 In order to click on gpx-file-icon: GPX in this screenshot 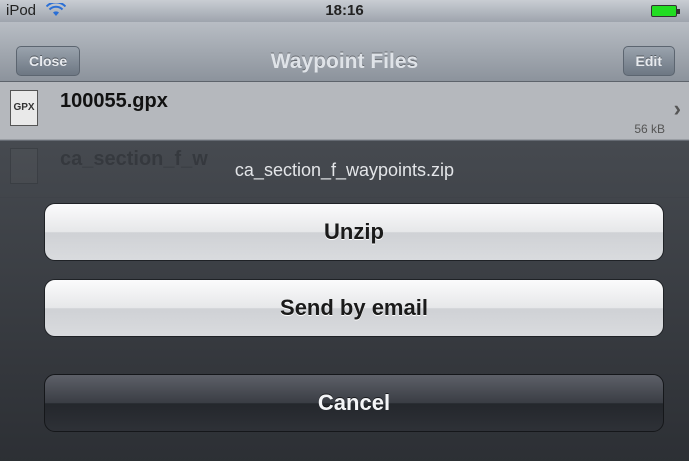, I will do `click(24, 108)`.